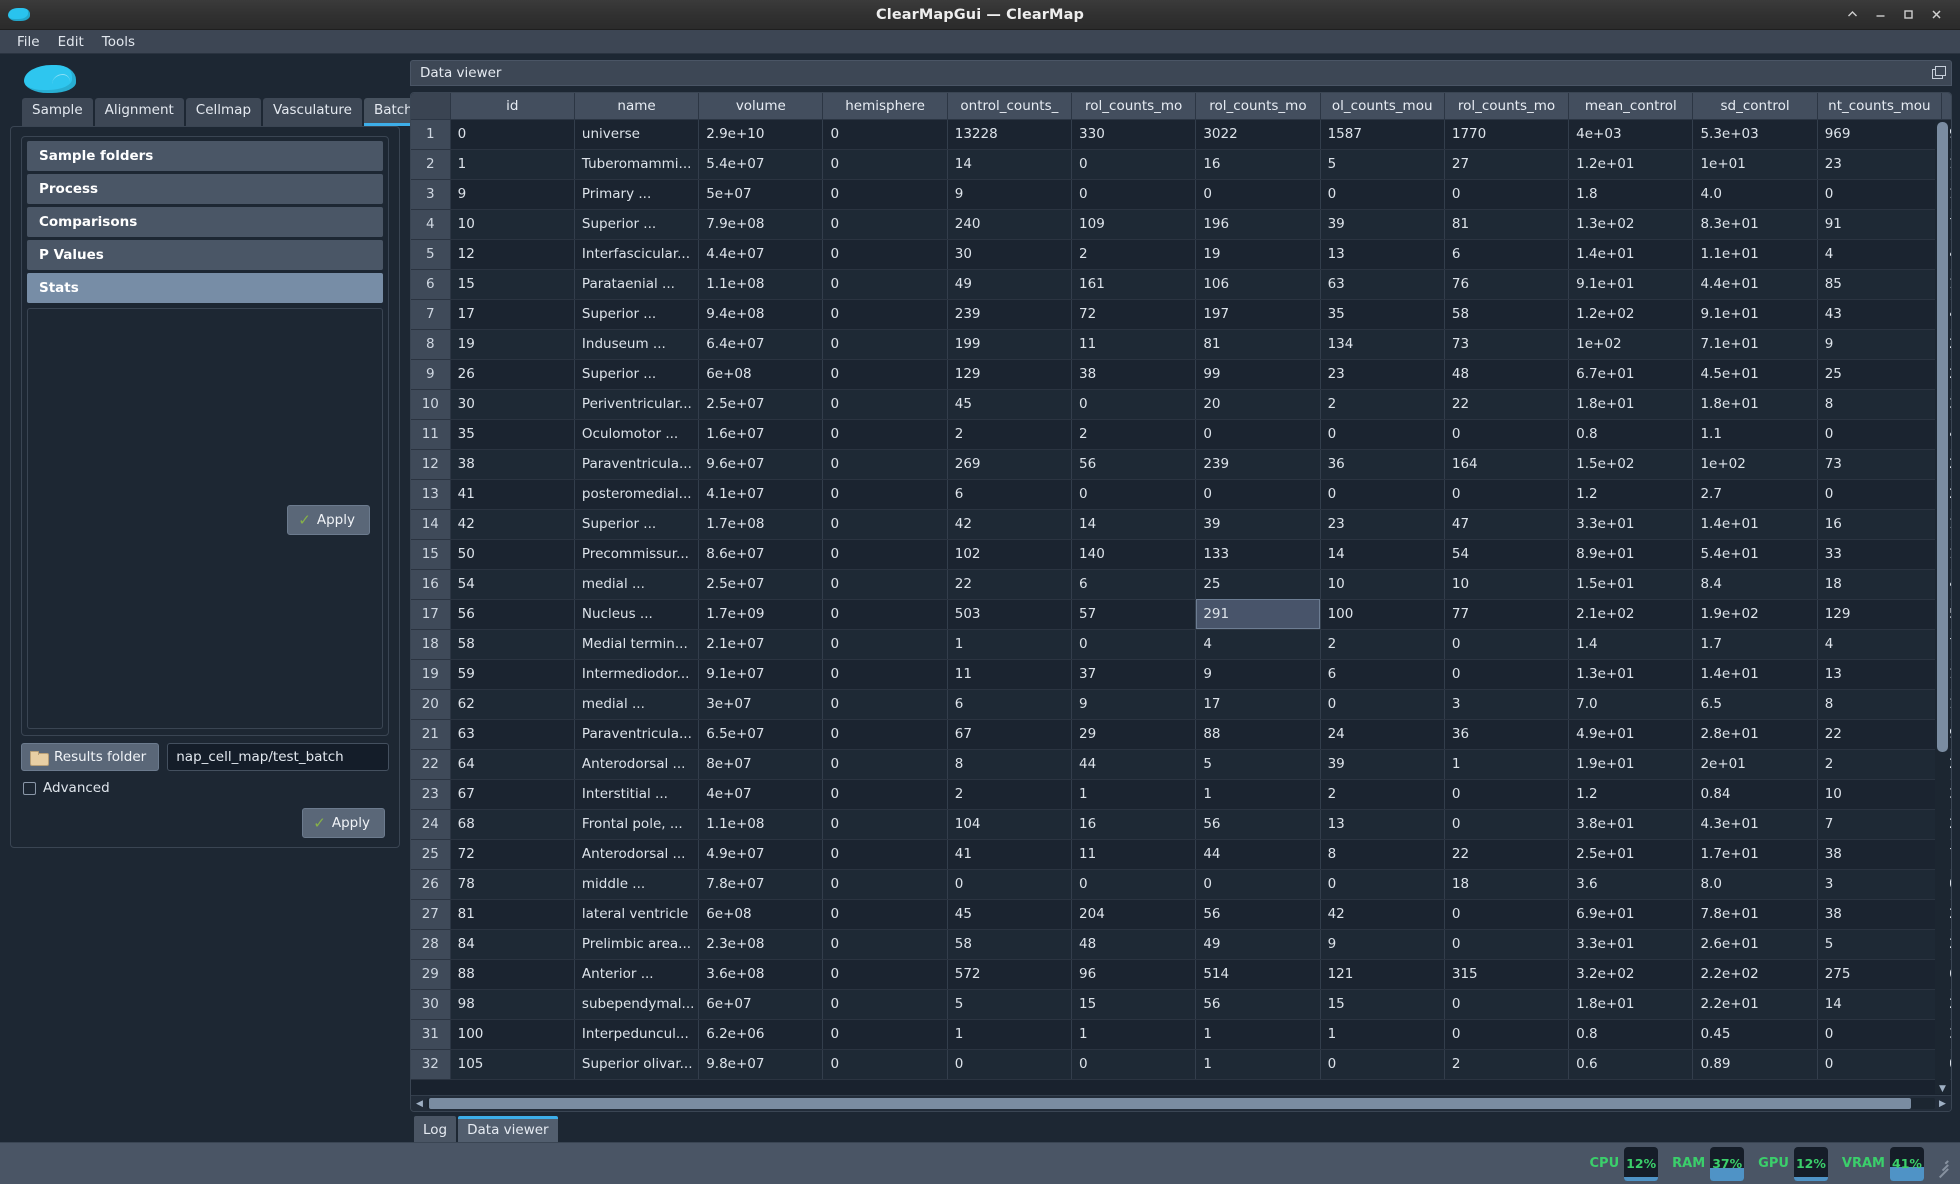 The height and width of the screenshot is (1184, 1960). What do you see at coordinates (431, 704) in the screenshot?
I see `row-header: 20` at bounding box center [431, 704].